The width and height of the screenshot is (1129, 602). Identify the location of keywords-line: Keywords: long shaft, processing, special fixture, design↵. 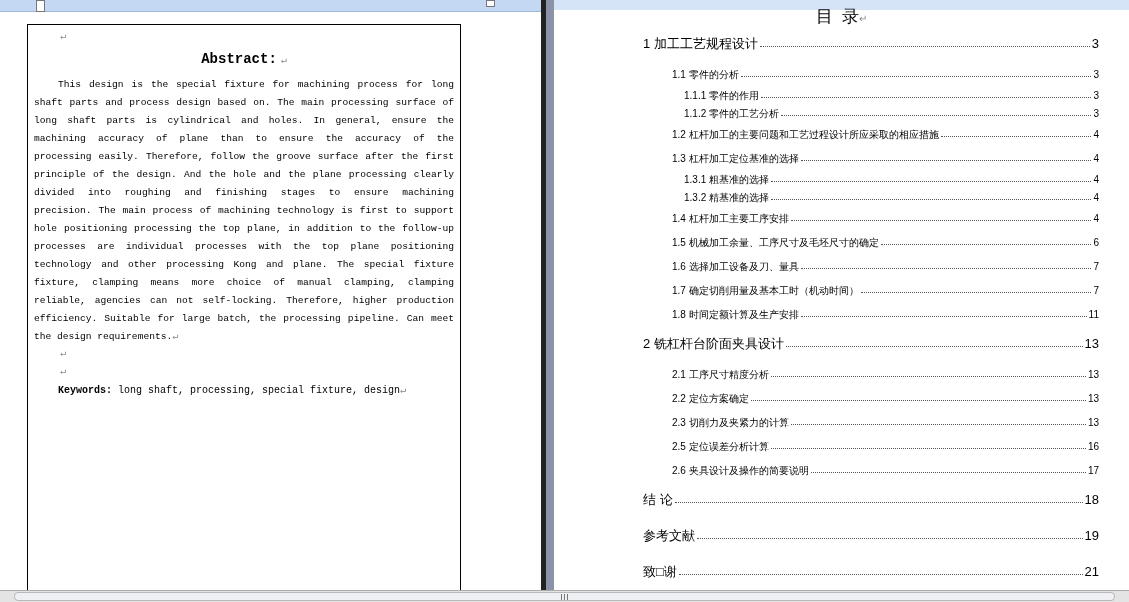
(232, 391).